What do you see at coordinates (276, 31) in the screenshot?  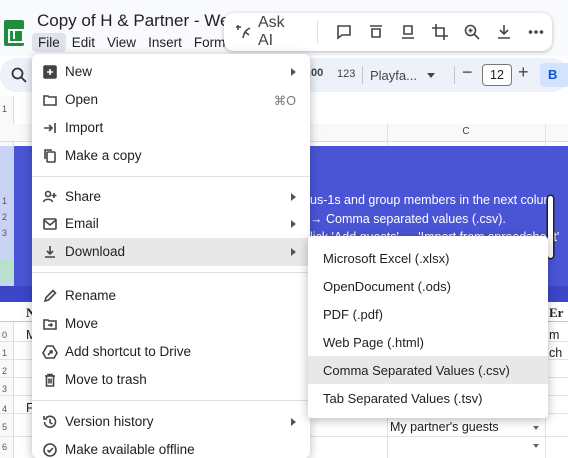 I see `ask-ai-button: Ask AI` at bounding box center [276, 31].